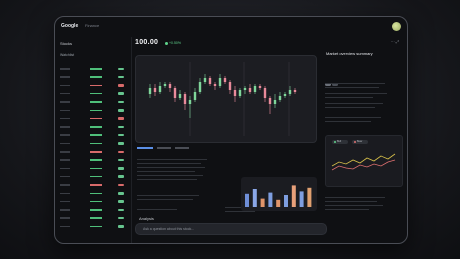  I want to click on chart-canvas, so click(222, 99).